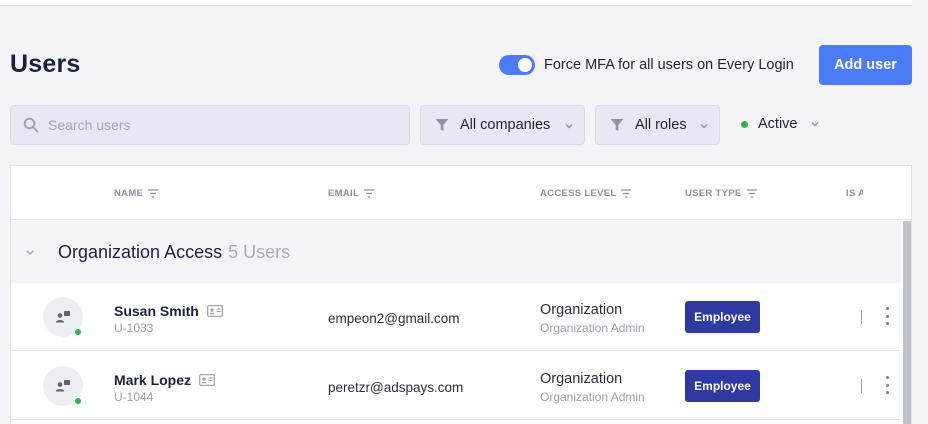 This screenshot has height=424, width=928. What do you see at coordinates (259, 251) in the screenshot?
I see `group-count: 5 Users` at bounding box center [259, 251].